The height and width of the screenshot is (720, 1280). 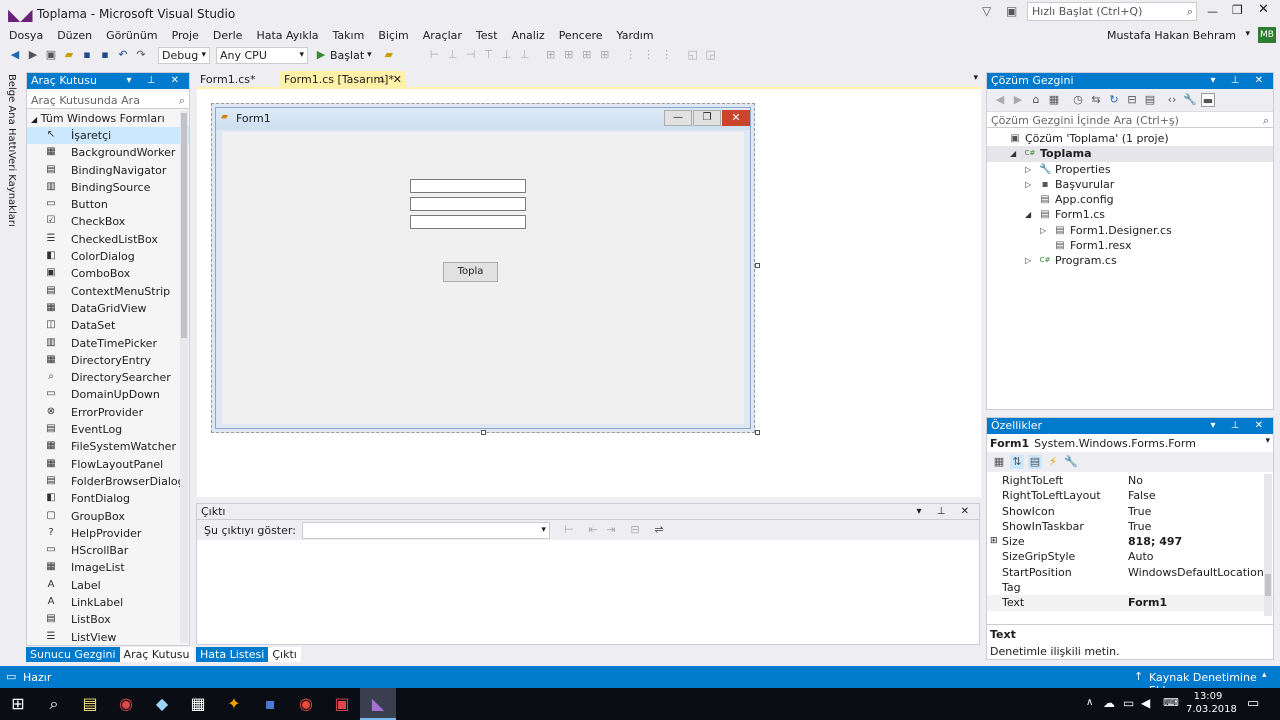 What do you see at coordinates (54, 704) in the screenshot?
I see `search-icon: ⌕` at bounding box center [54, 704].